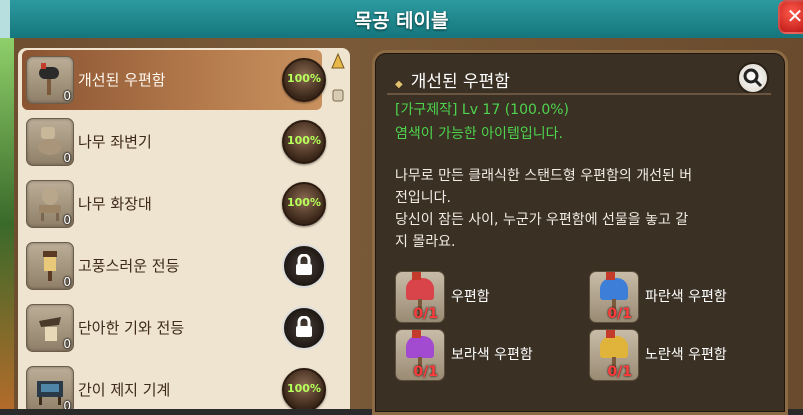 The width and height of the screenshot is (803, 415). I want to click on description-line-2: 전입니다., so click(423, 198).